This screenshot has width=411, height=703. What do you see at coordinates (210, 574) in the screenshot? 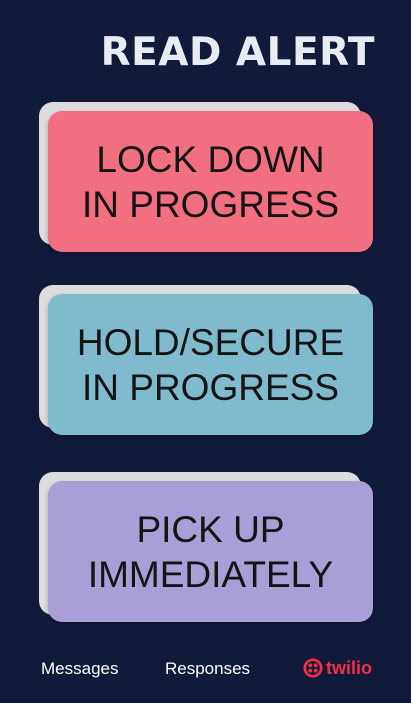
I see `alert-label-line2: IMMEDIATELY` at bounding box center [210, 574].